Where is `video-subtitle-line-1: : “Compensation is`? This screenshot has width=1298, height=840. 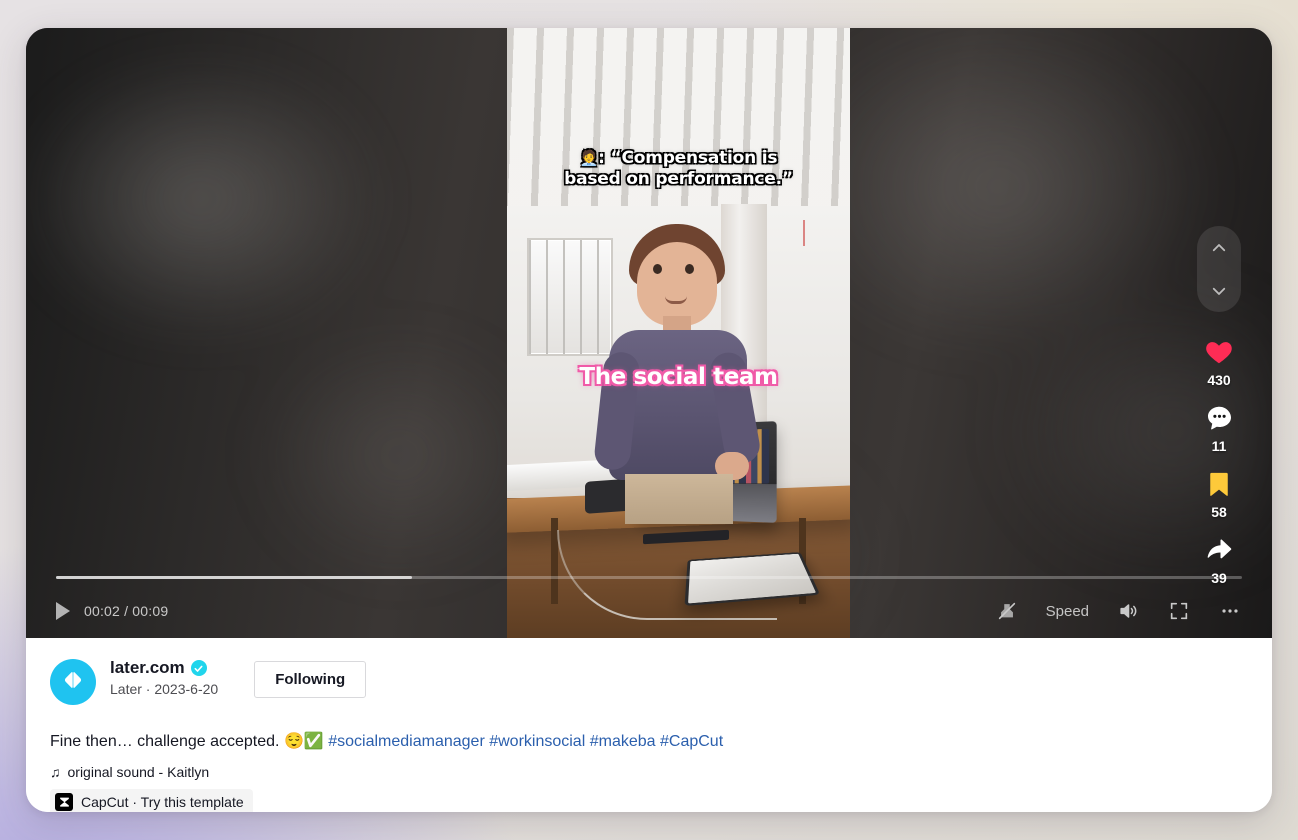 video-subtitle-line-1: : “Compensation is is located at coordinates (688, 158).